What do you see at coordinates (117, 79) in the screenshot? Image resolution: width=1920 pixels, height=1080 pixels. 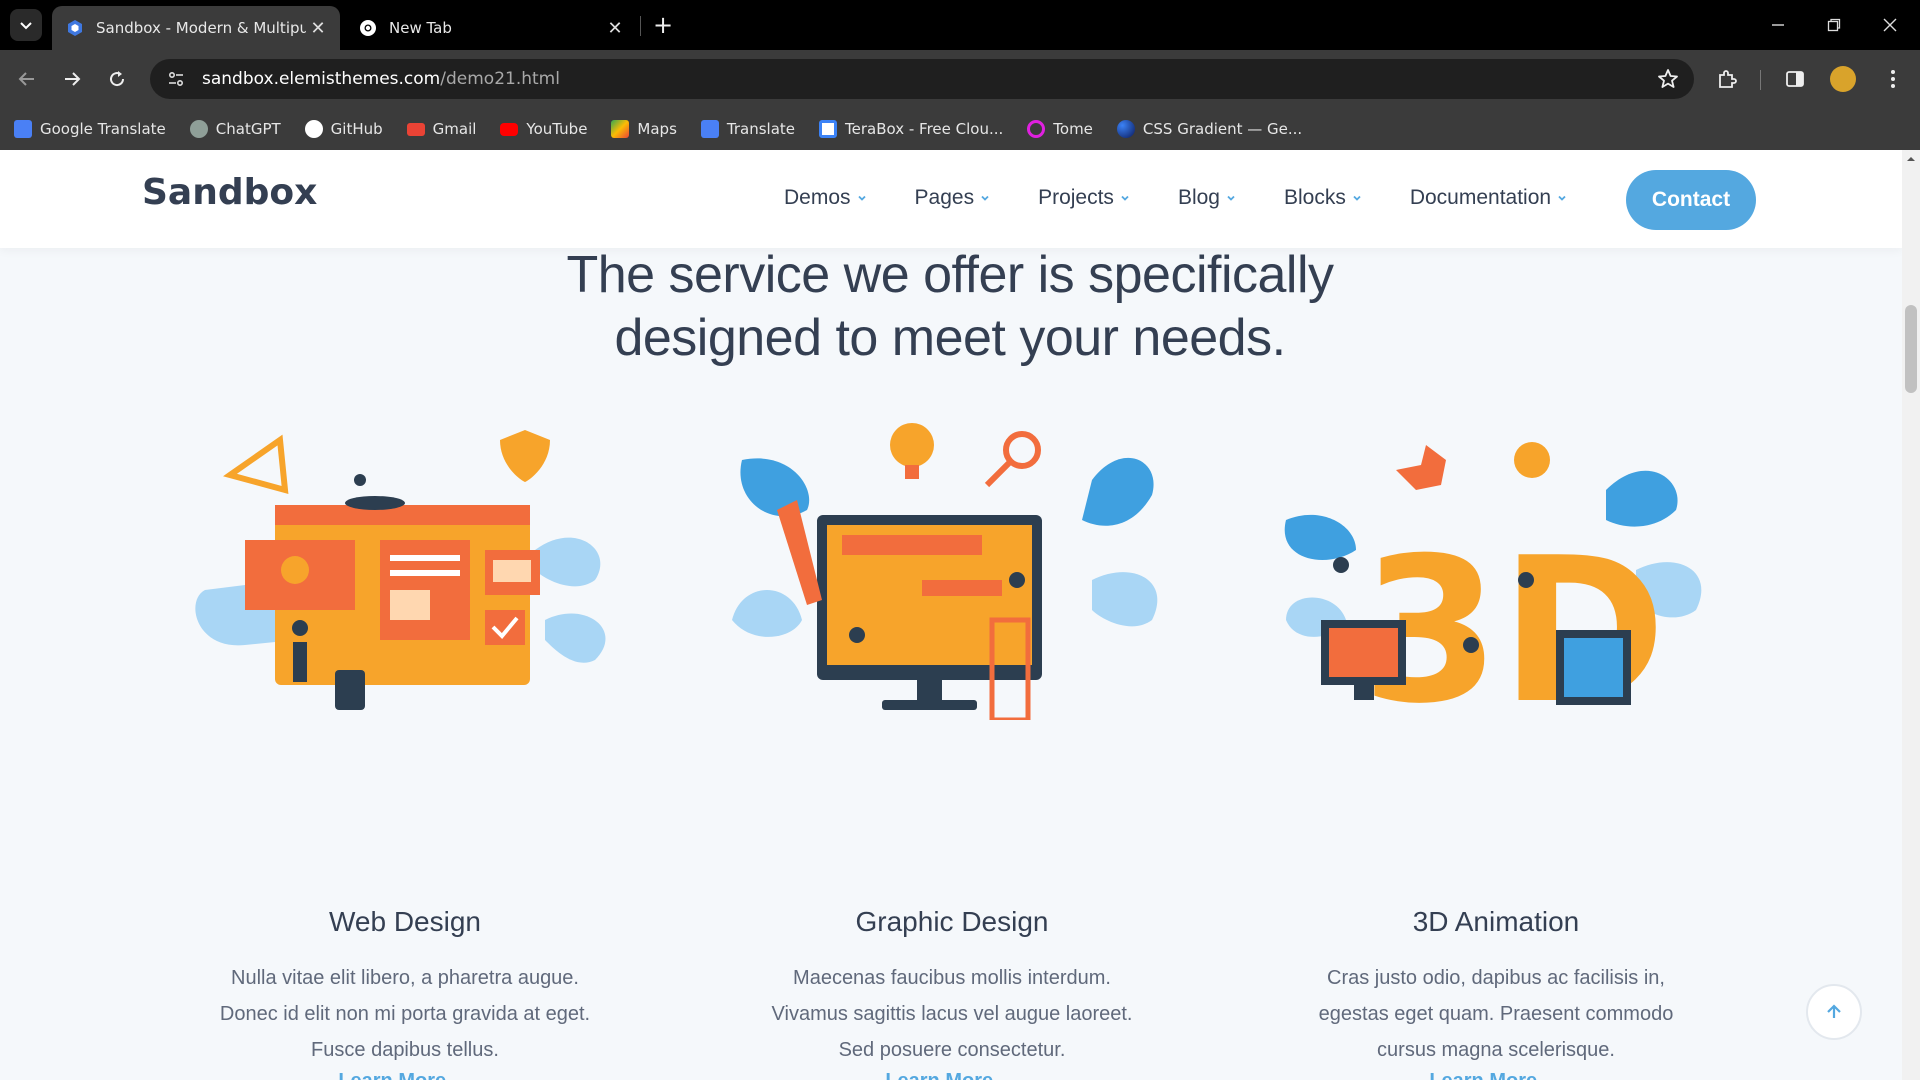 I see `reload-button` at bounding box center [117, 79].